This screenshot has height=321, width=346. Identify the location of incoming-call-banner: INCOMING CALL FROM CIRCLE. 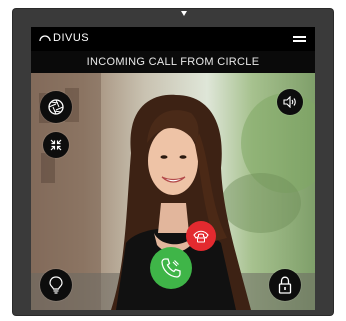
(173, 62).